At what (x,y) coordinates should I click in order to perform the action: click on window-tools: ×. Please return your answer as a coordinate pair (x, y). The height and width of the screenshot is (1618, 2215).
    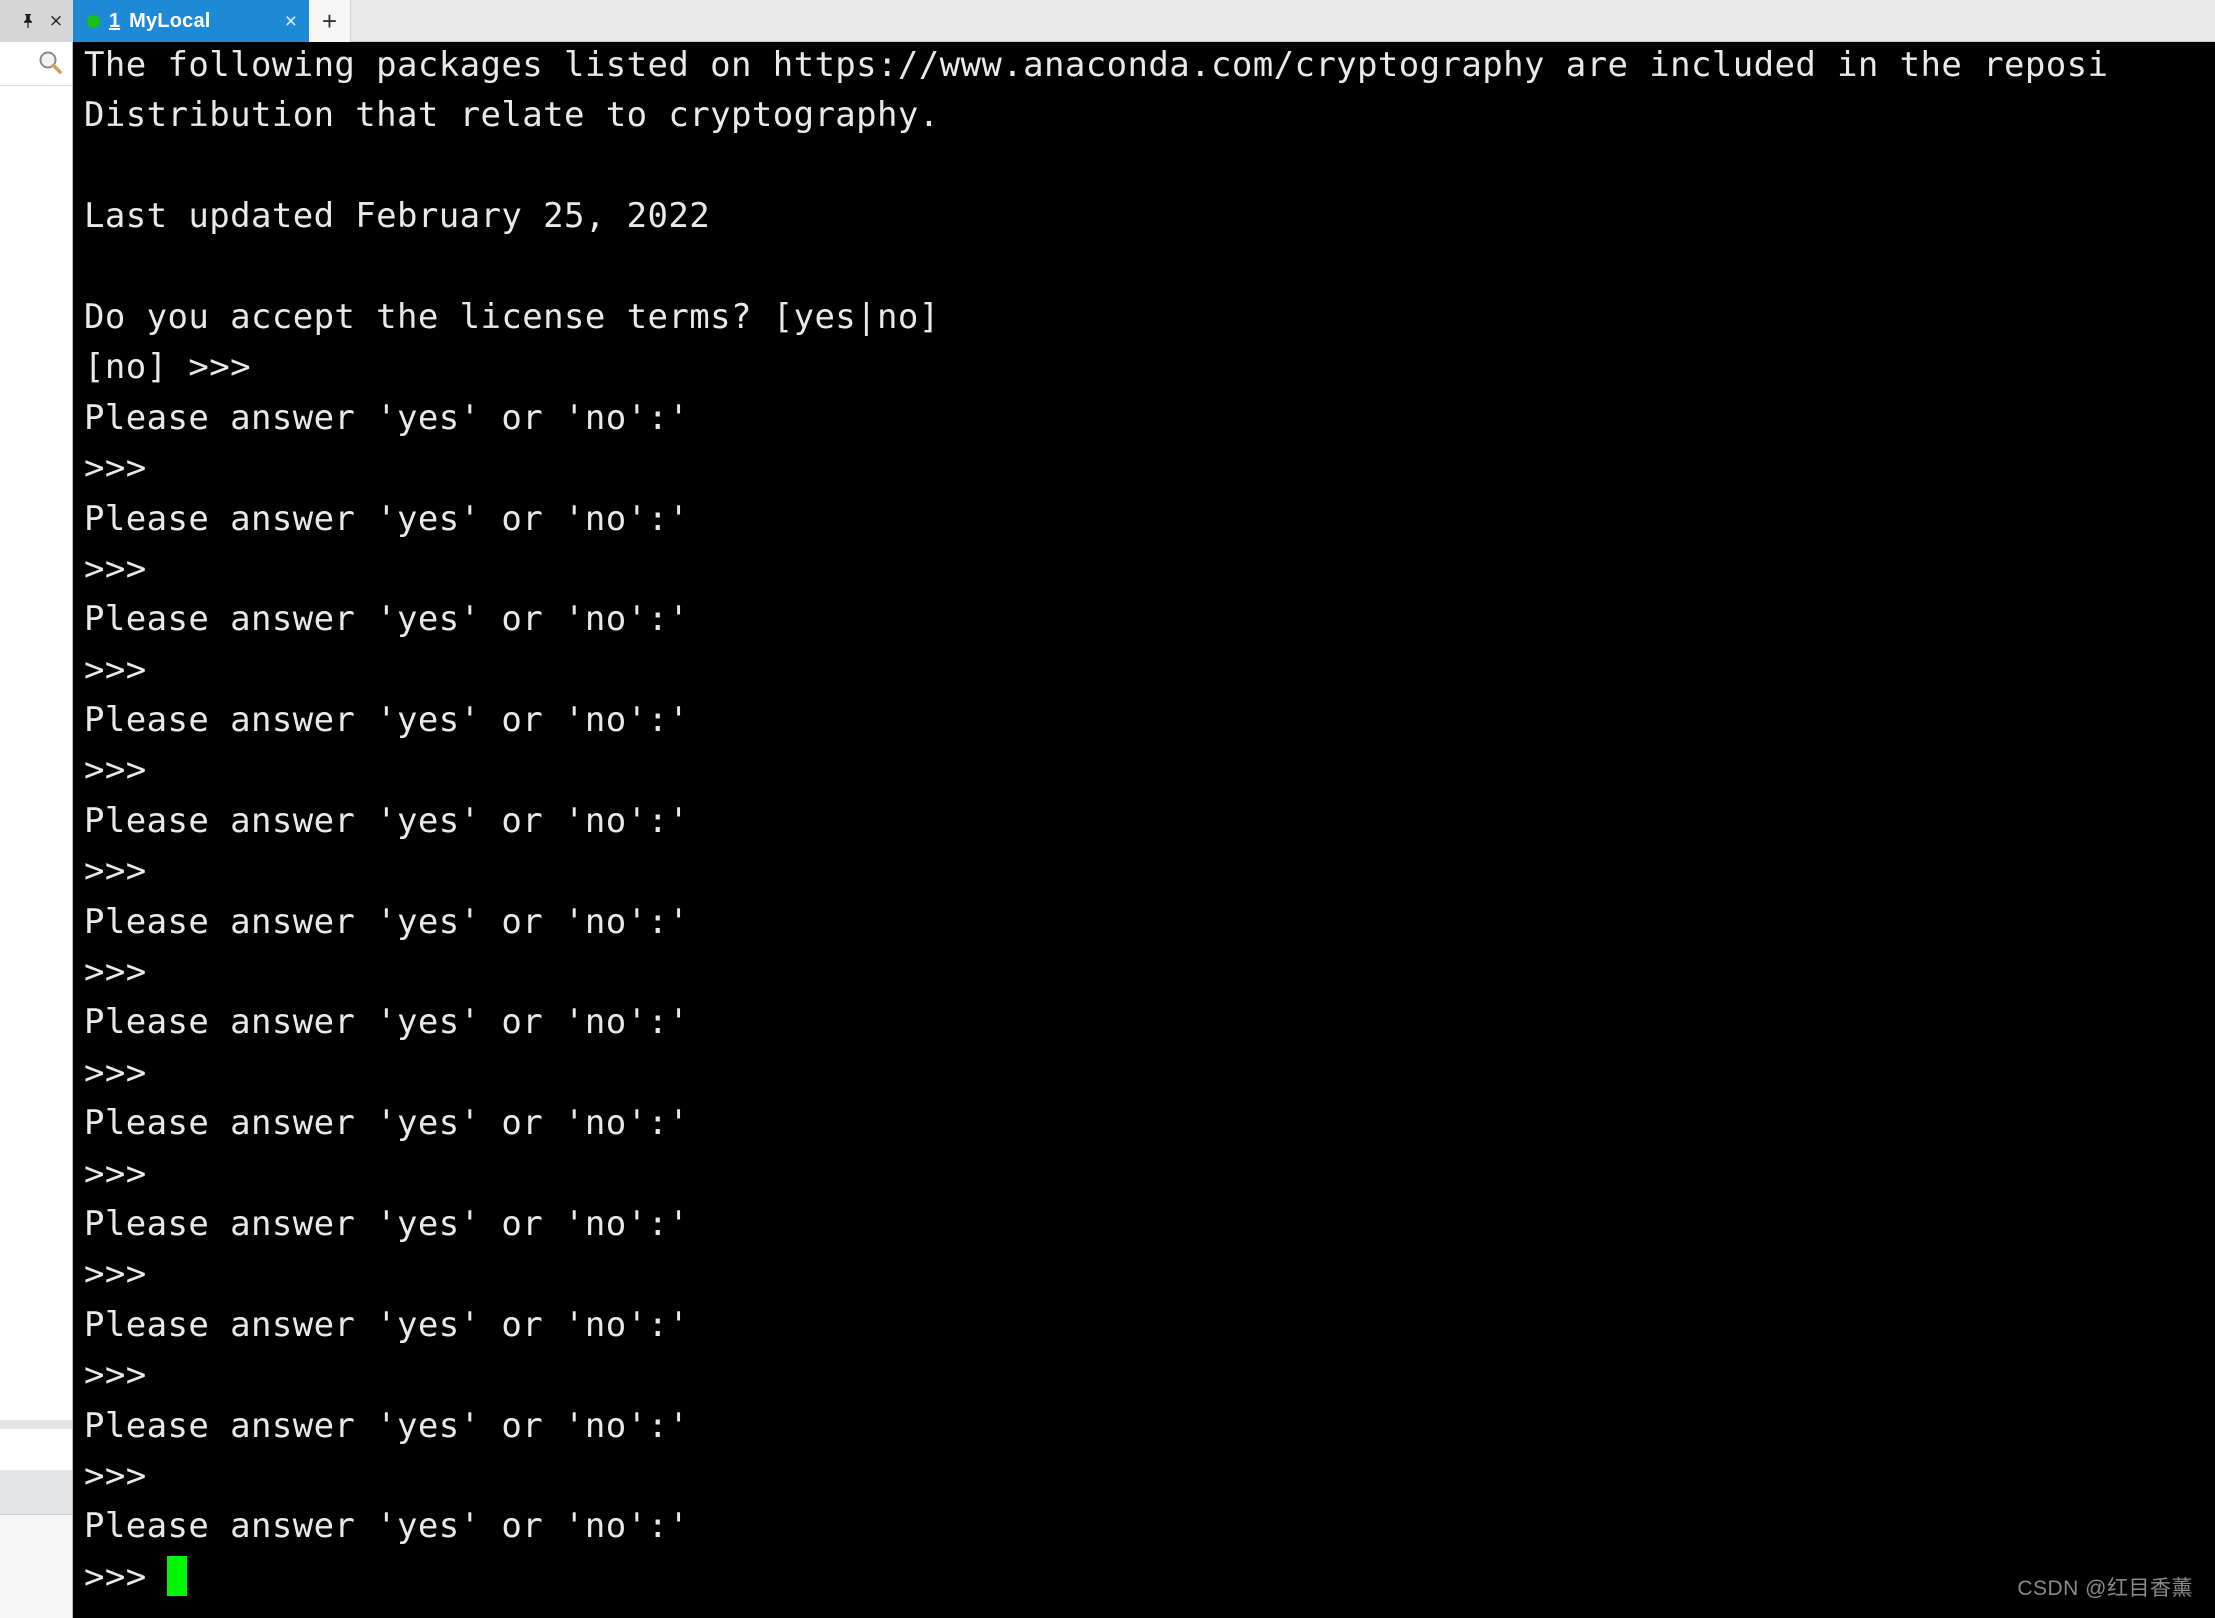
    Looking at the image, I should click on (36, 21).